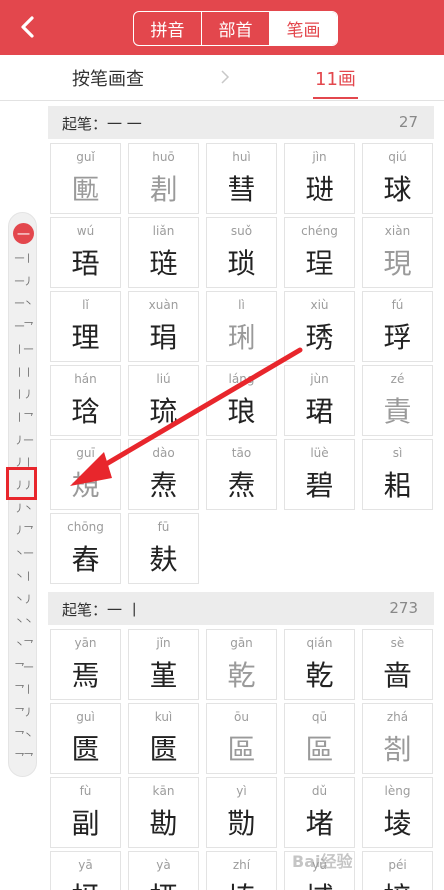 Image resolution: width=444 pixels, height=890 pixels. Describe the element at coordinates (163, 738) in the screenshot. I see `character-cell: kuì 匮` at that location.